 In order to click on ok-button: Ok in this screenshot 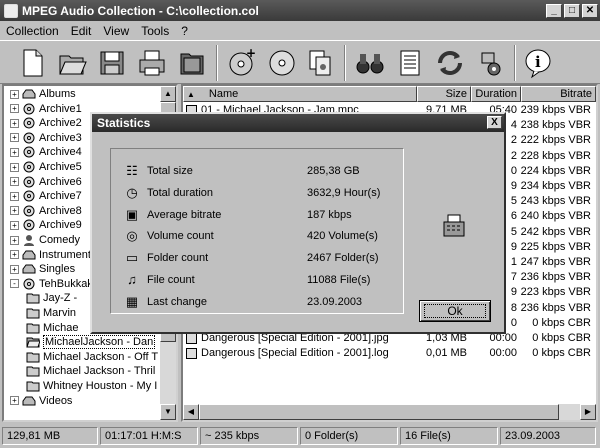, I will do `click(455, 311)`.